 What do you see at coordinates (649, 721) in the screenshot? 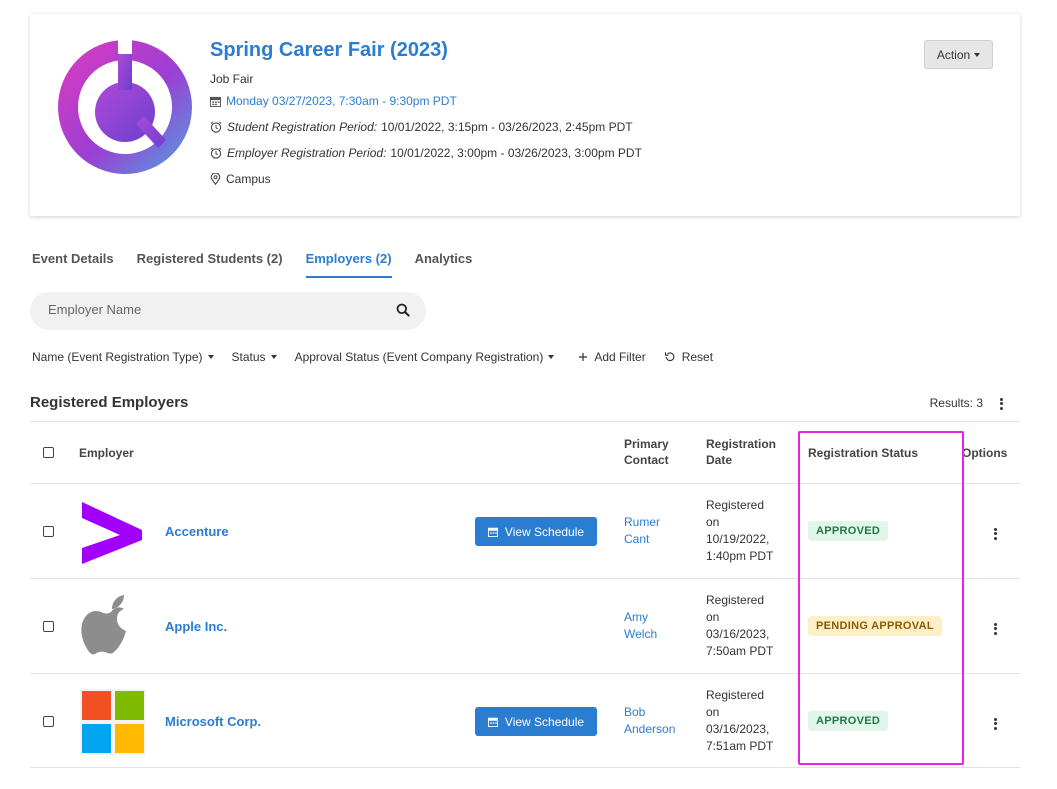
I see `primary-contact-link: Bob Anderson` at bounding box center [649, 721].